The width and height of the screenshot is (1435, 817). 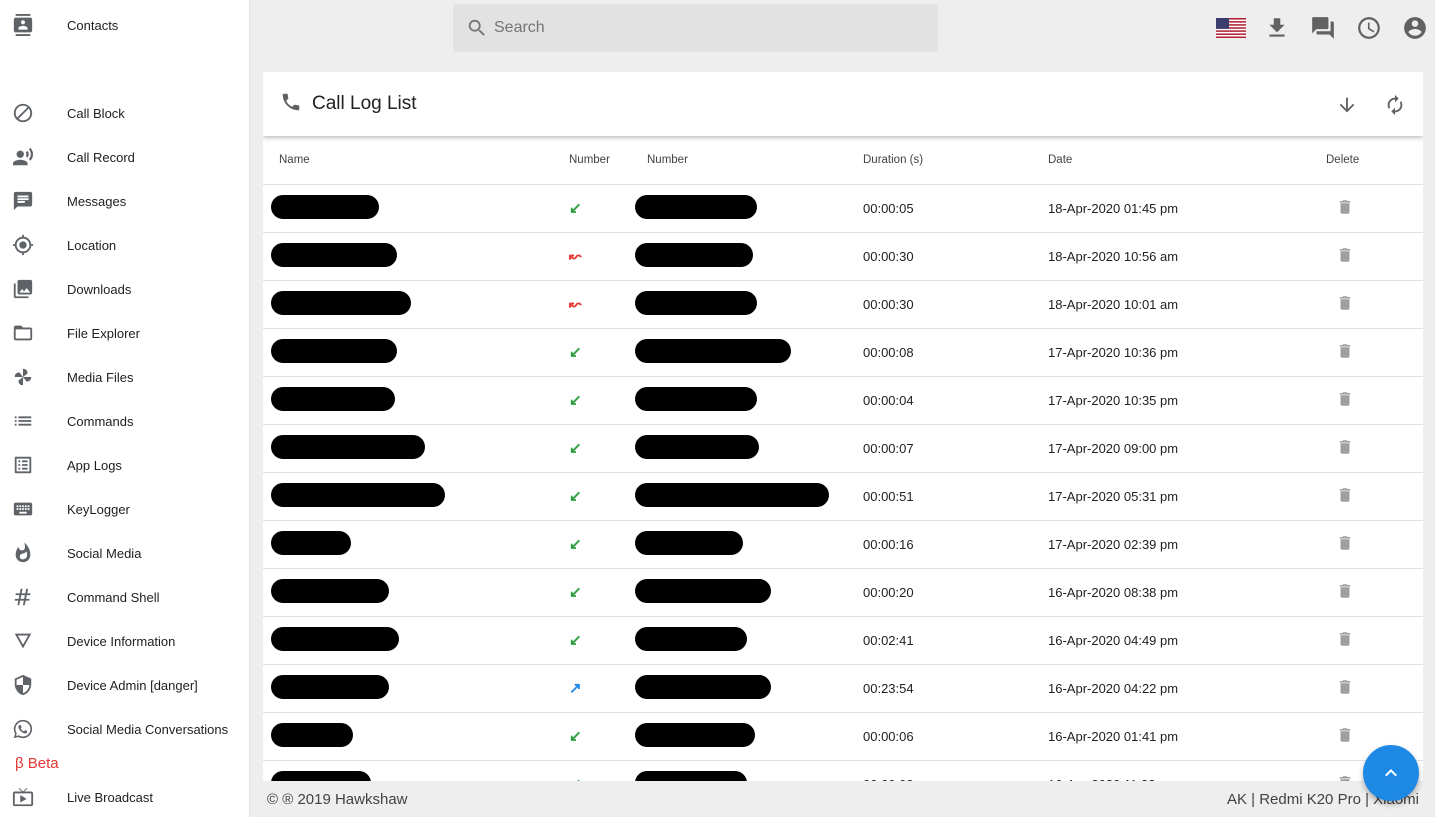 What do you see at coordinates (843, 770) in the screenshot?
I see `table-row: ↙00:00:0816-Apr-2020 11:33` at bounding box center [843, 770].